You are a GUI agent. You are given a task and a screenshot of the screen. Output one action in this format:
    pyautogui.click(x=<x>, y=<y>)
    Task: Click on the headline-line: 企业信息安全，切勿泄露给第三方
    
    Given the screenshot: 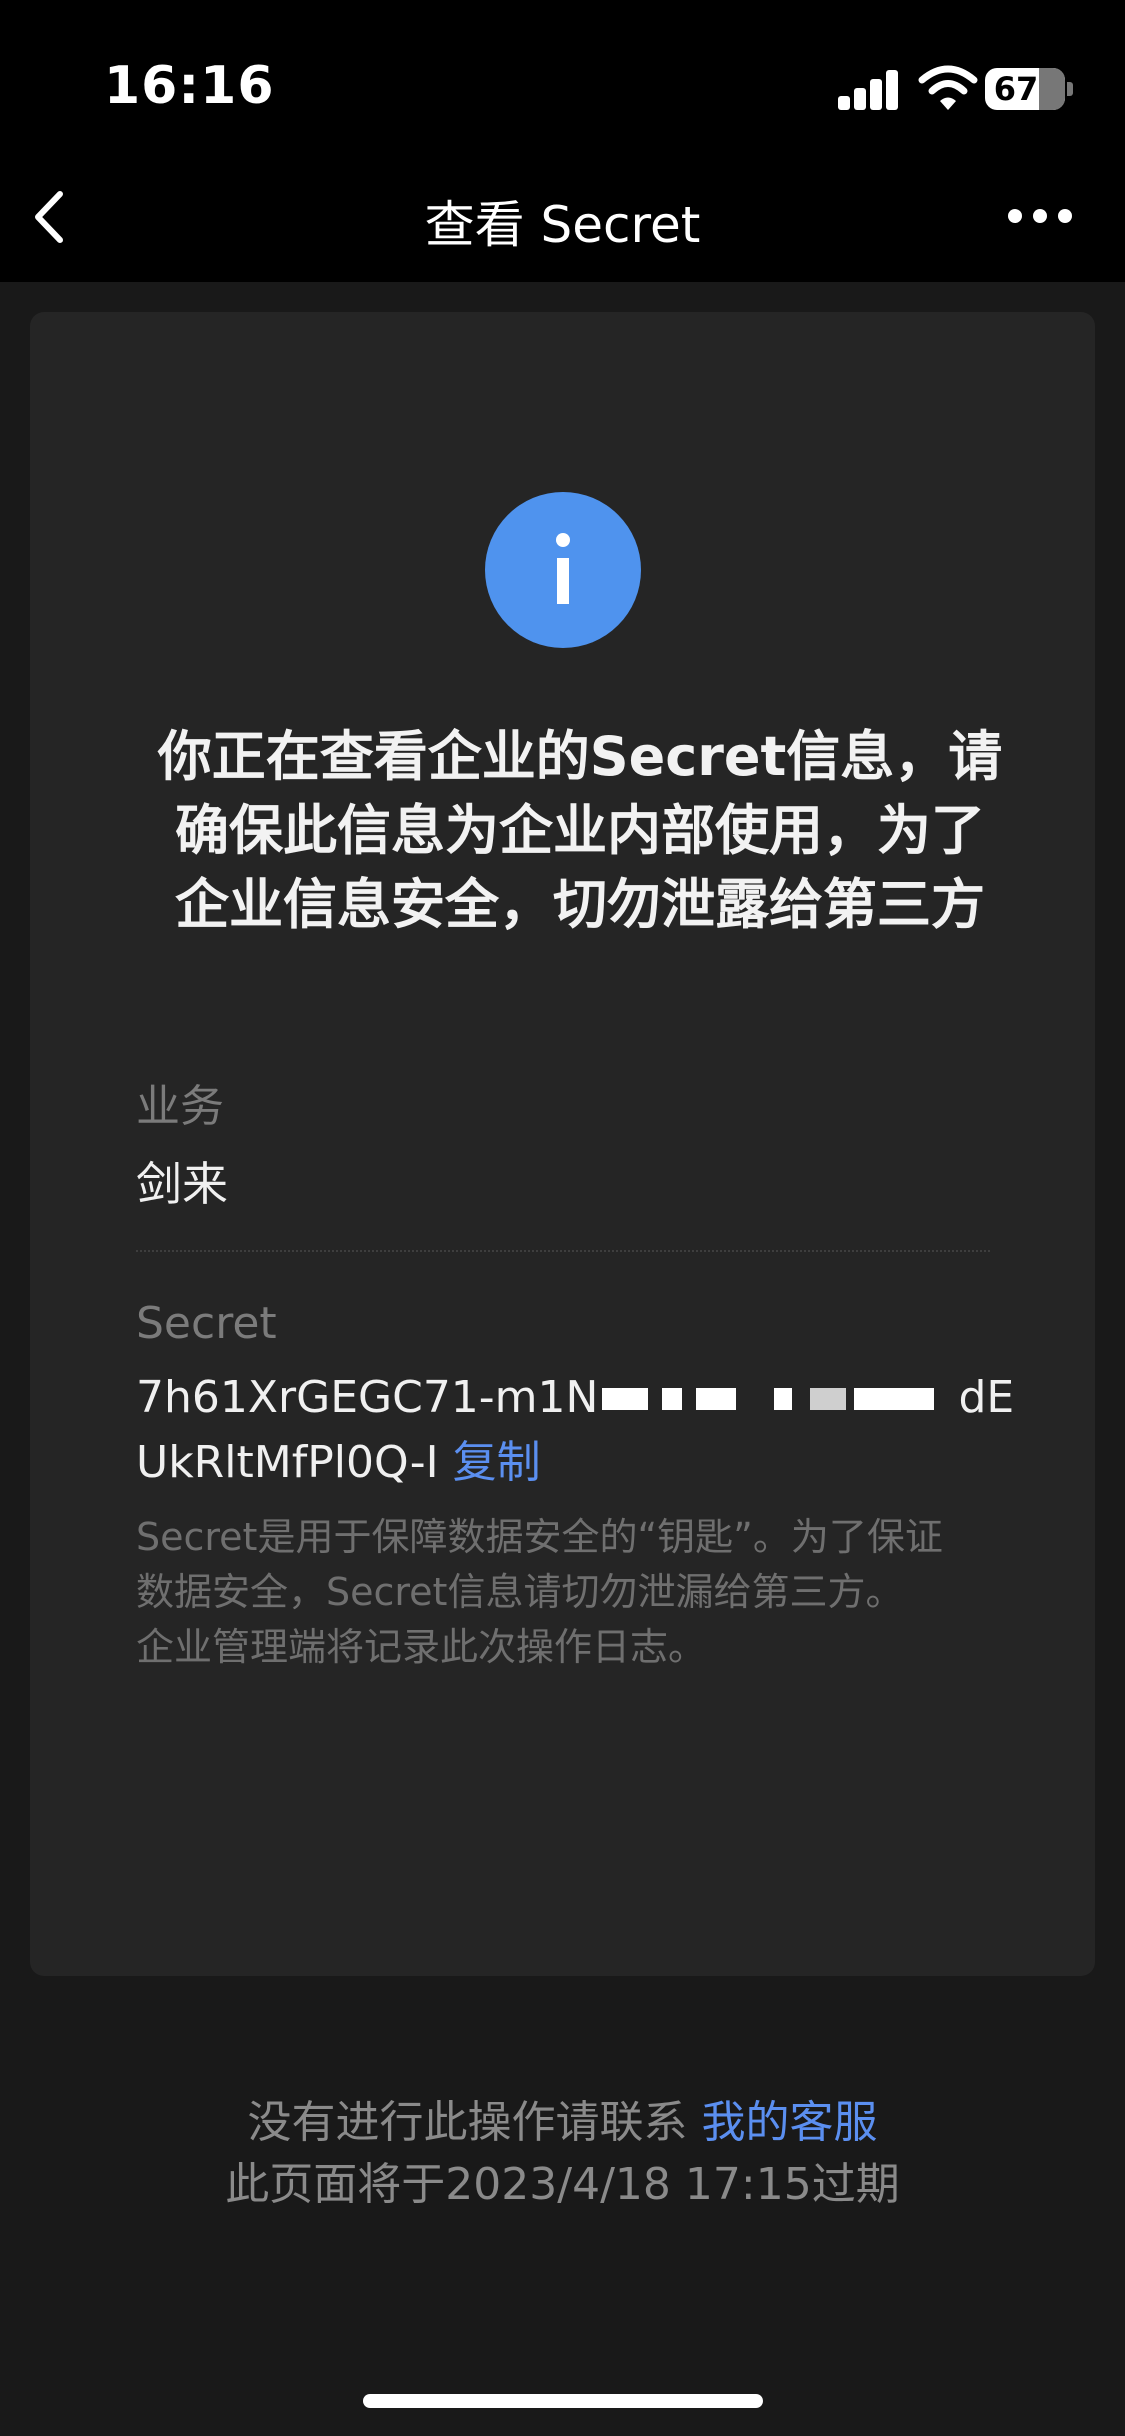 What is the action you would take?
    pyautogui.click(x=580, y=904)
    